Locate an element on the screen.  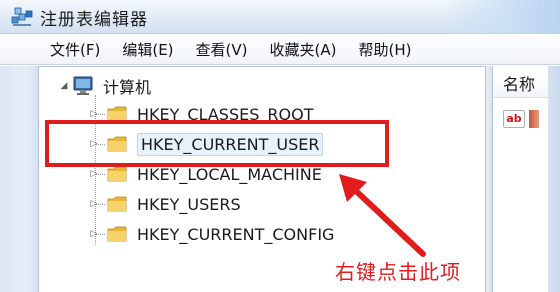
menu-file: 文件(F) is located at coordinates (75, 49).